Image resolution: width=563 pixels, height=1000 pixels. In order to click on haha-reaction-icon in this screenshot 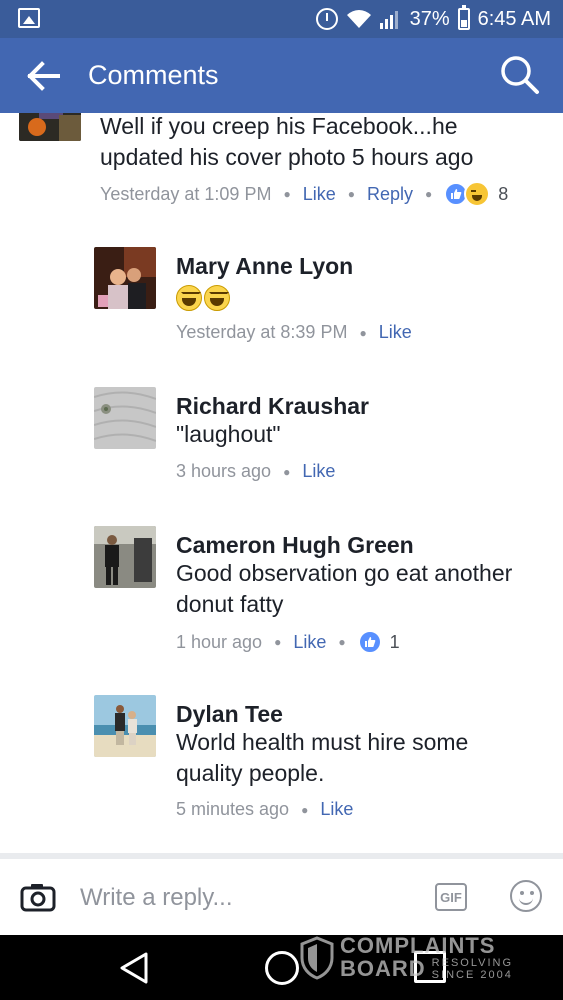, I will do `click(477, 194)`.